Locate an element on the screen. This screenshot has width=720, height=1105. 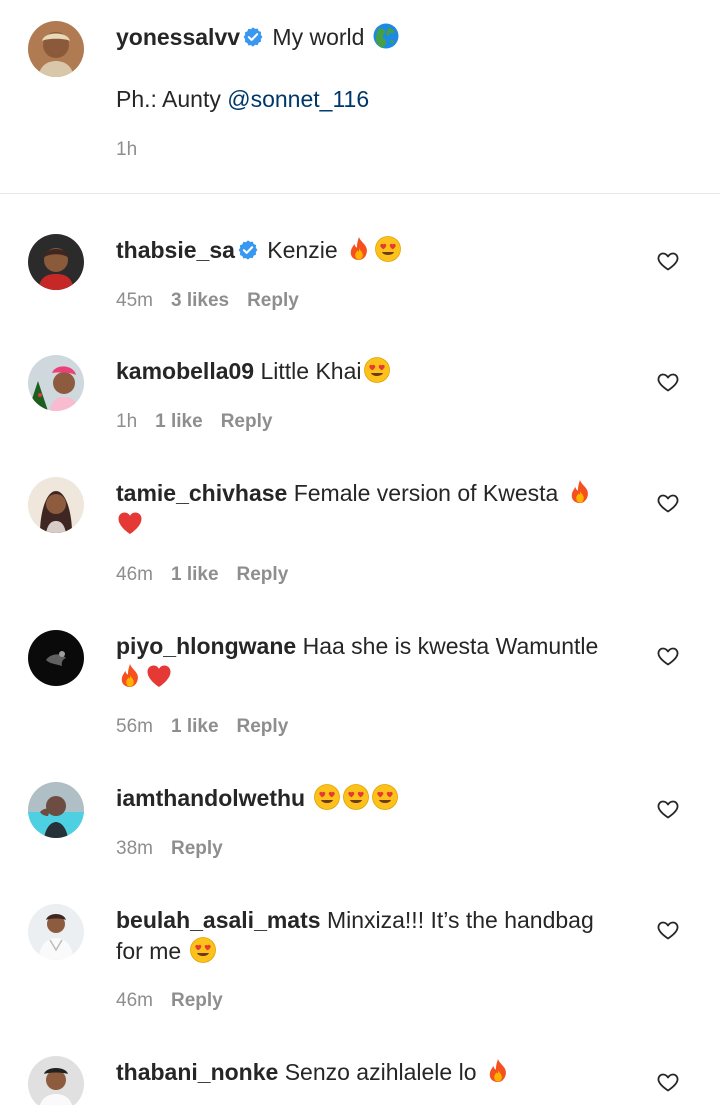
comment-text: Little Khai is located at coordinates (311, 371).